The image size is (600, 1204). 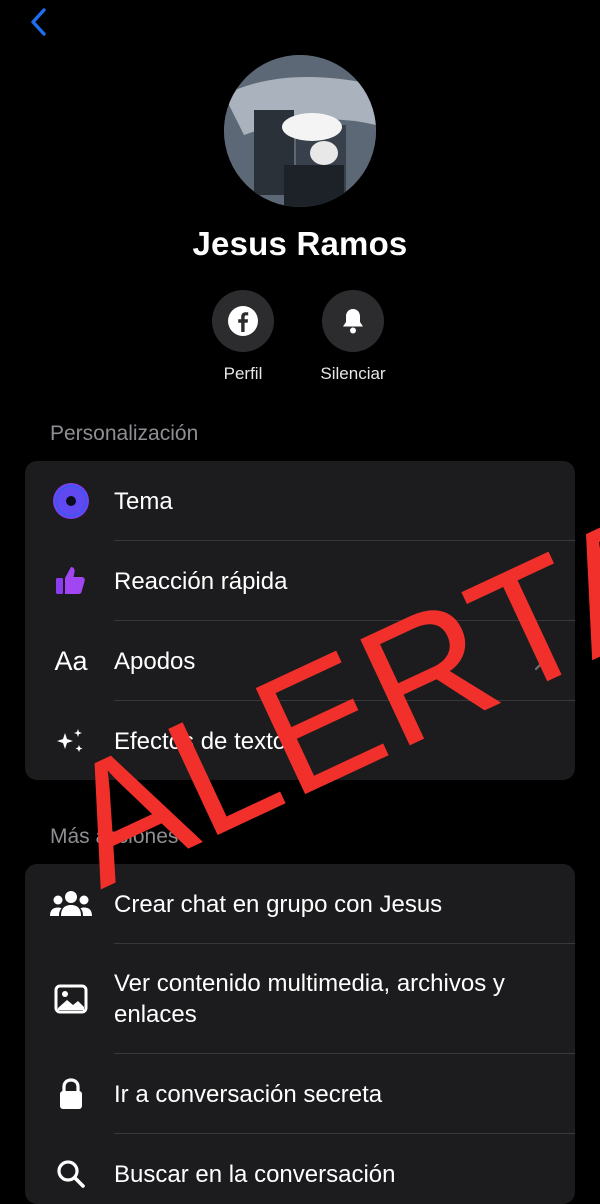 I want to click on chevron-right-icon, so click(x=540, y=663).